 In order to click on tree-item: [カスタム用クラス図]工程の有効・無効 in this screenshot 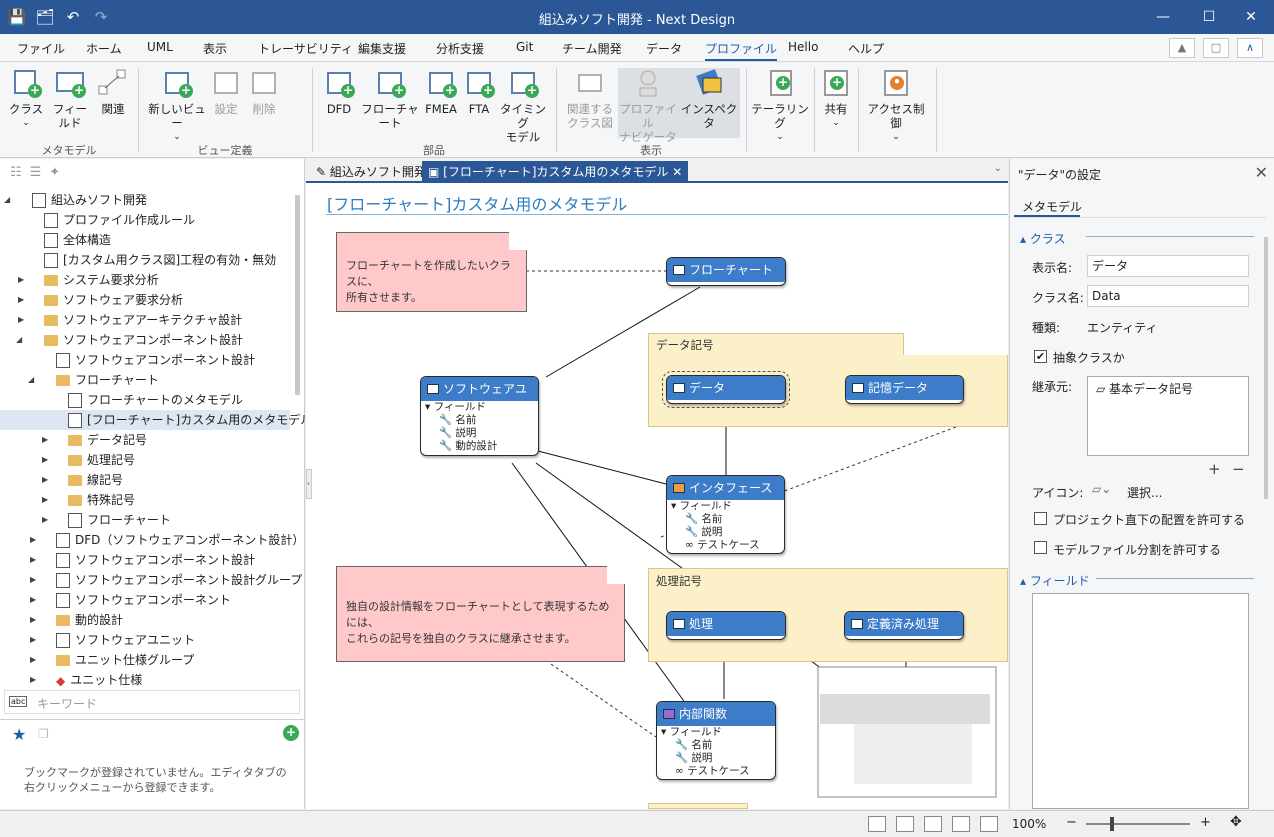, I will do `click(145, 260)`.